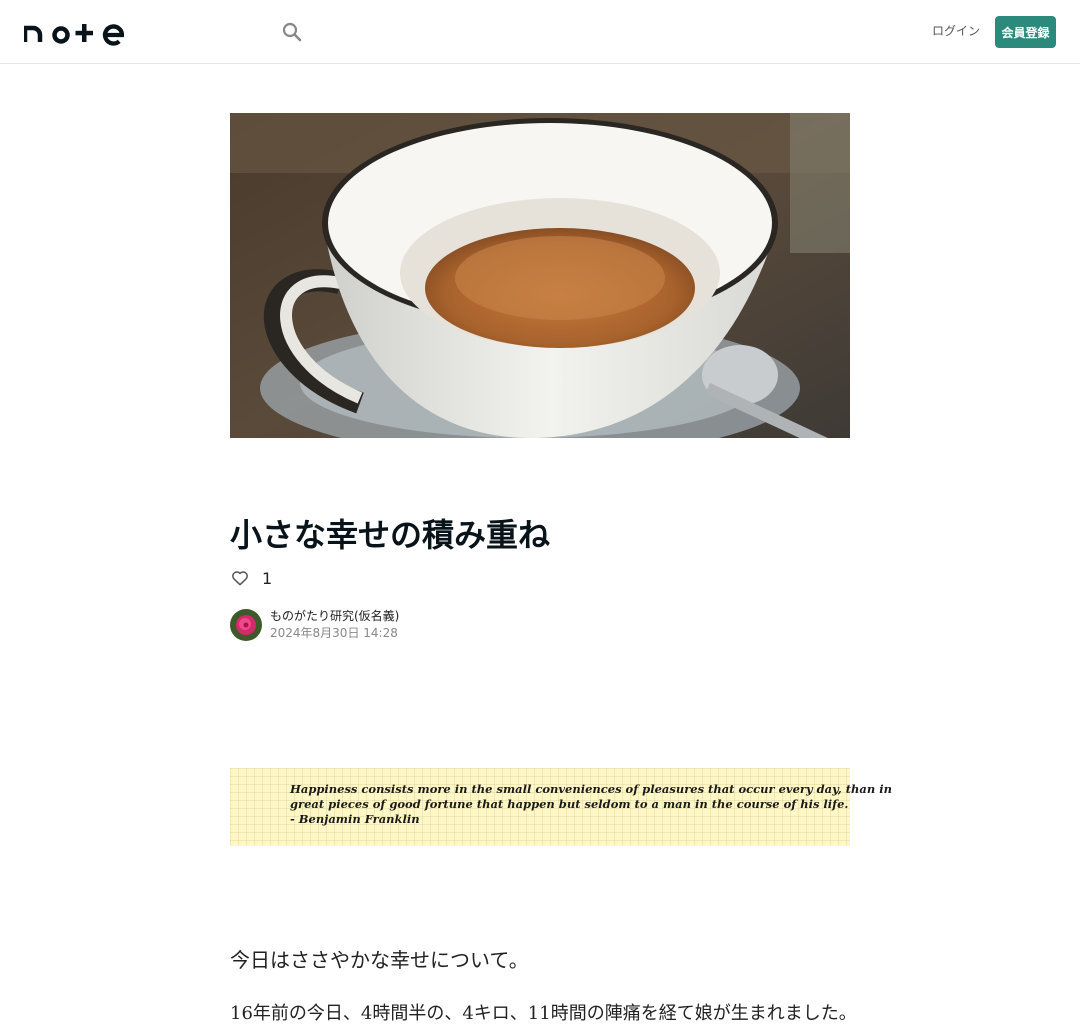 The width and height of the screenshot is (1080, 1028). I want to click on author-info: ものがたり研究(仮名義) 2024年8月30日 14:28, so click(314, 625).